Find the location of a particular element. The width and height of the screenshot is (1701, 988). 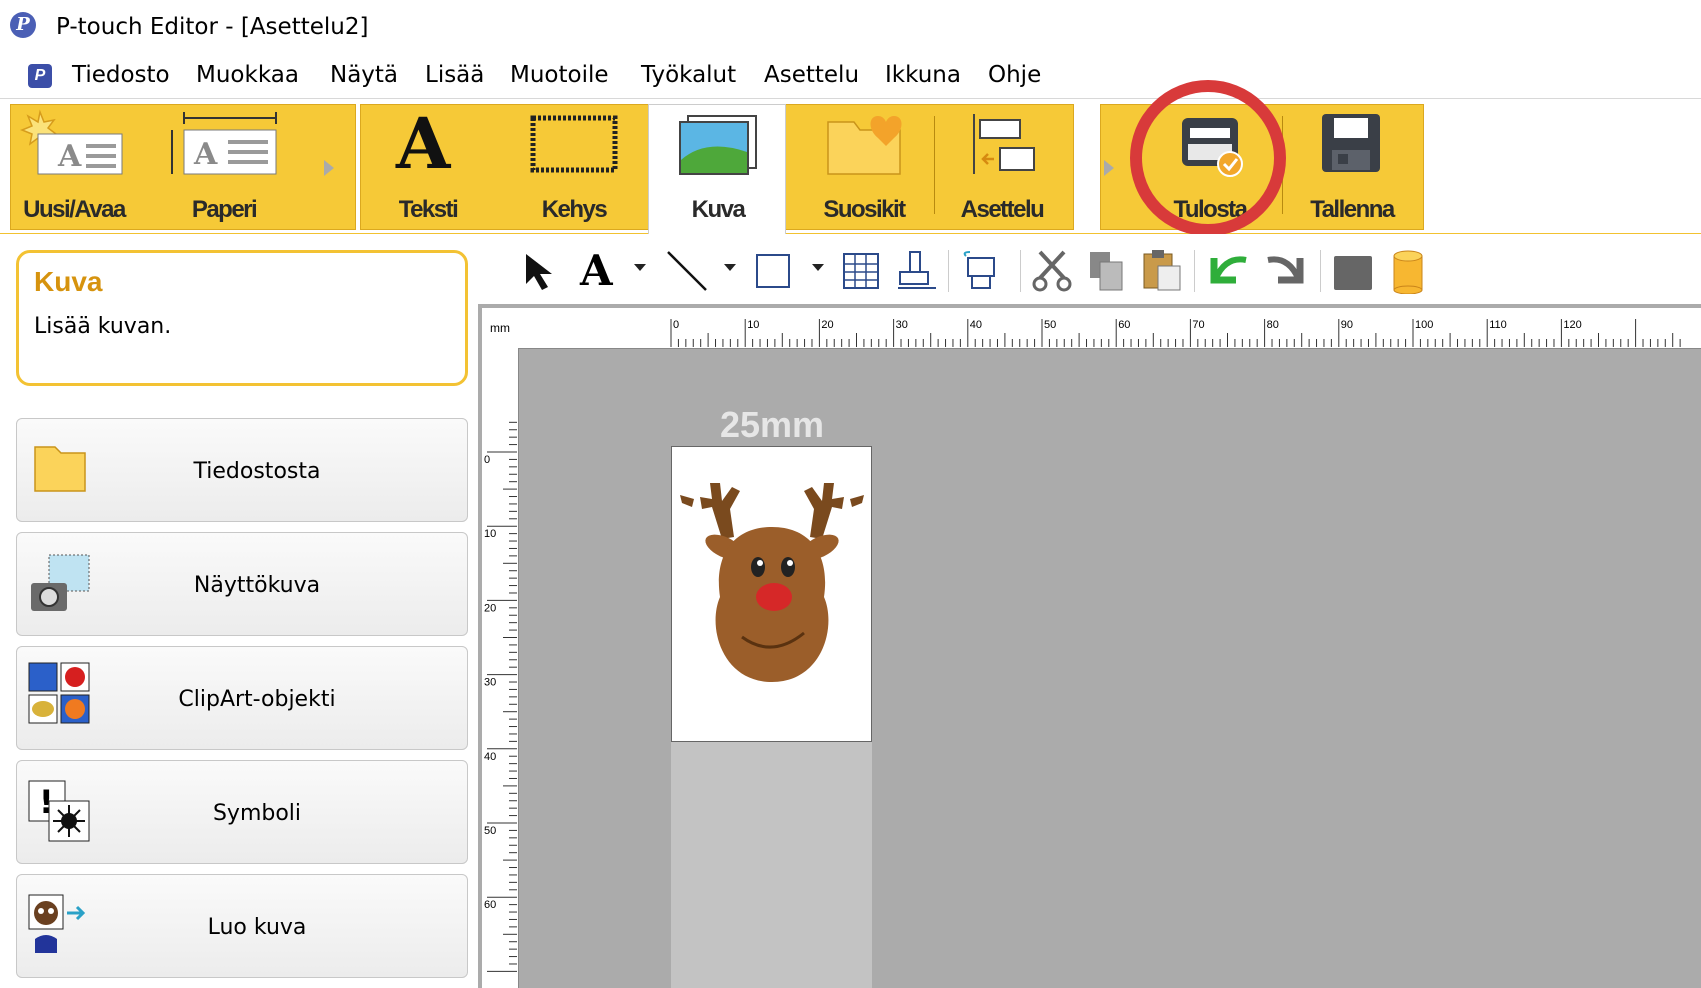

create-image-icon is located at coordinates (57, 923).